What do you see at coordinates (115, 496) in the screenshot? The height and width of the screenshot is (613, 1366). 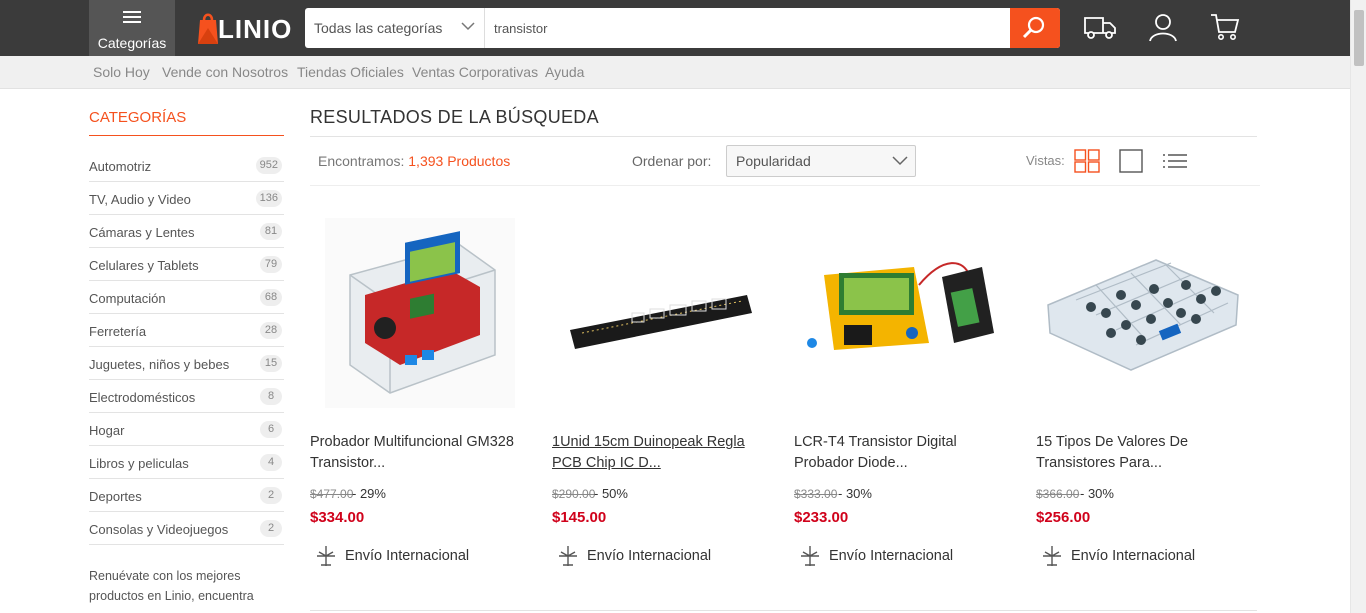 I see `category-label: Deportes` at bounding box center [115, 496].